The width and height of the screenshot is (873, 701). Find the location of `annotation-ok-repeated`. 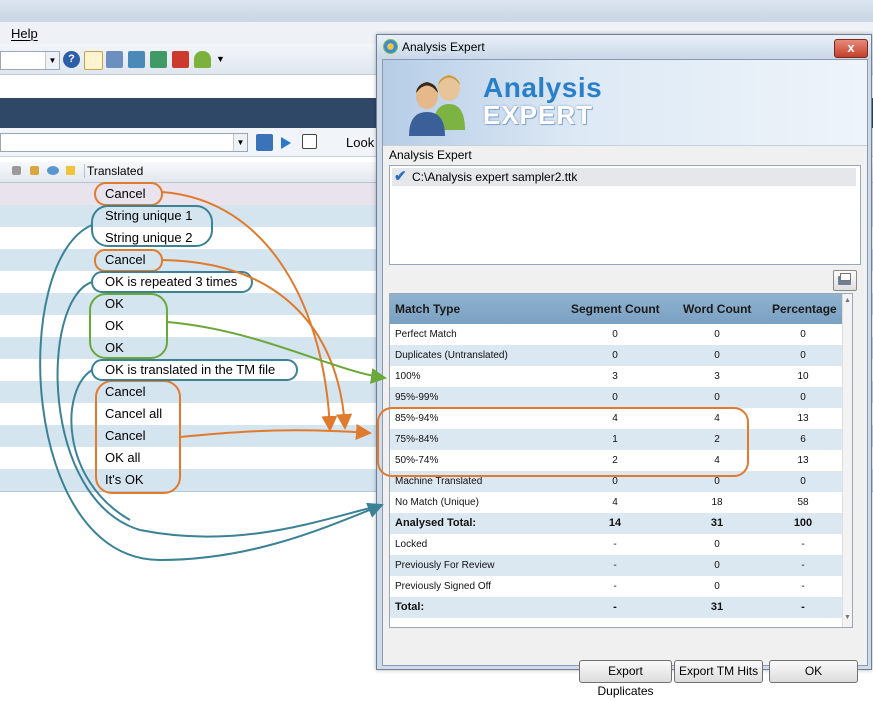

annotation-ok-repeated is located at coordinates (172, 282).